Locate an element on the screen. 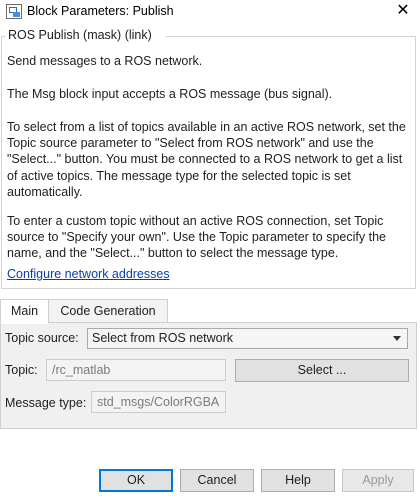 This screenshot has width=420, height=496. description-line-1: Send messages to a ROS network. is located at coordinates (105, 61).